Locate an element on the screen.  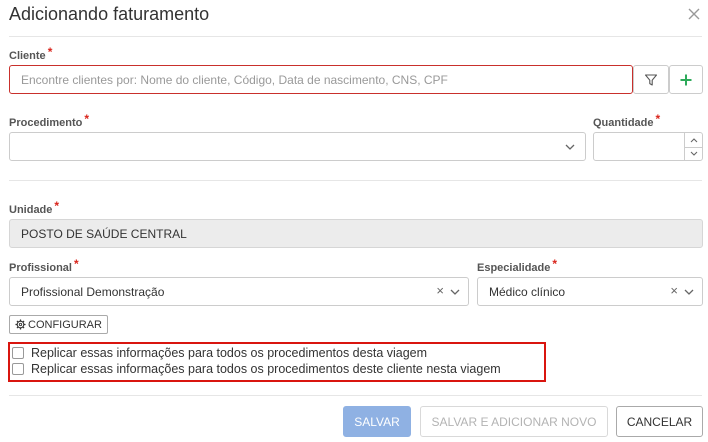
unidade-value: POSTO DE SAÚDE CENTRAL is located at coordinates (104, 233).